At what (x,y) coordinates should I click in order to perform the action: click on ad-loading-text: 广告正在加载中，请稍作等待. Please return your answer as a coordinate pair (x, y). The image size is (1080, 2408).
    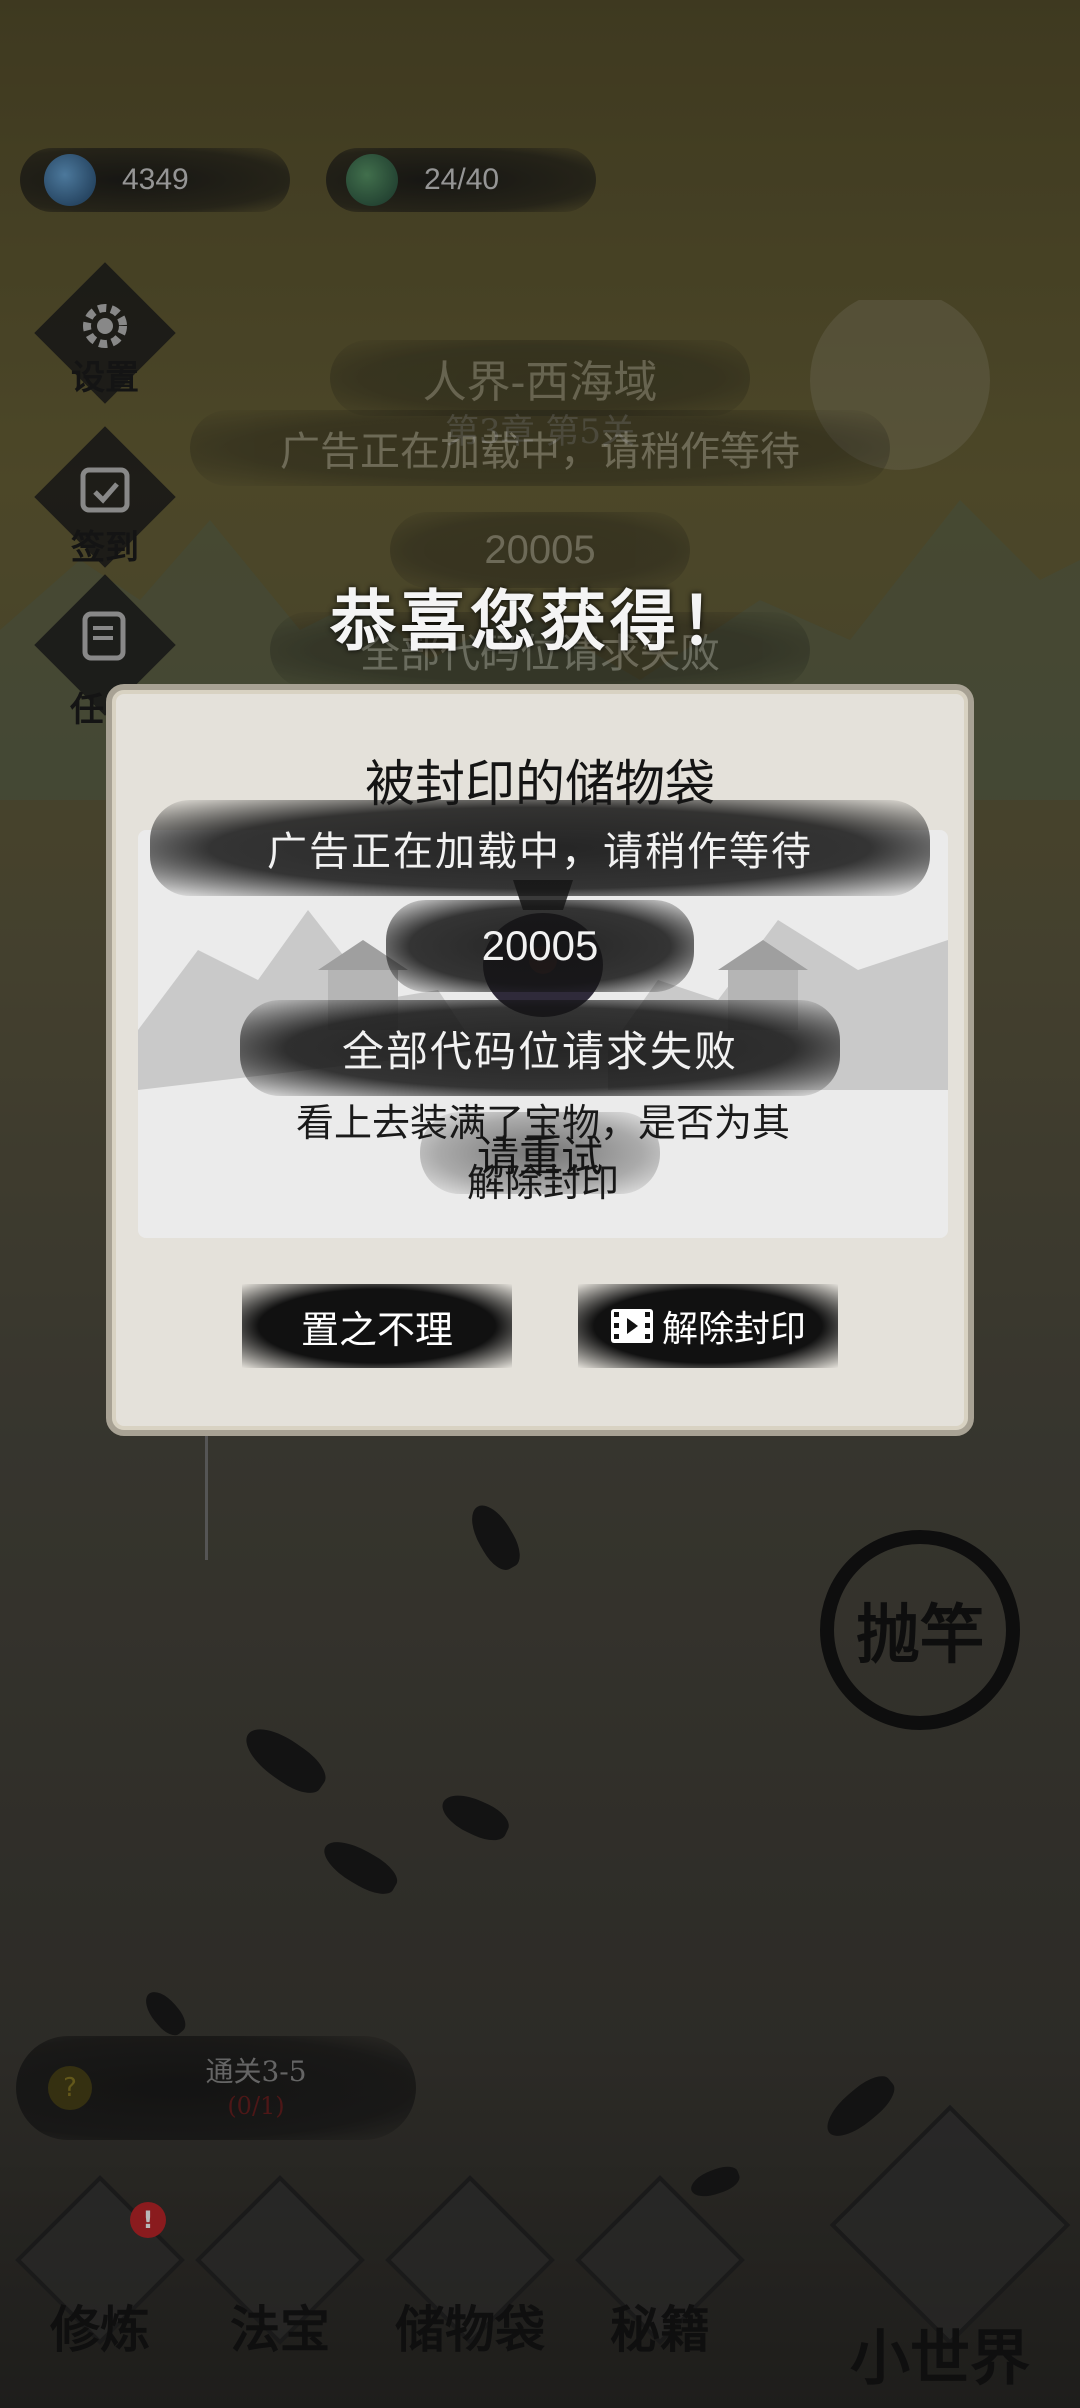
    Looking at the image, I should click on (540, 852).